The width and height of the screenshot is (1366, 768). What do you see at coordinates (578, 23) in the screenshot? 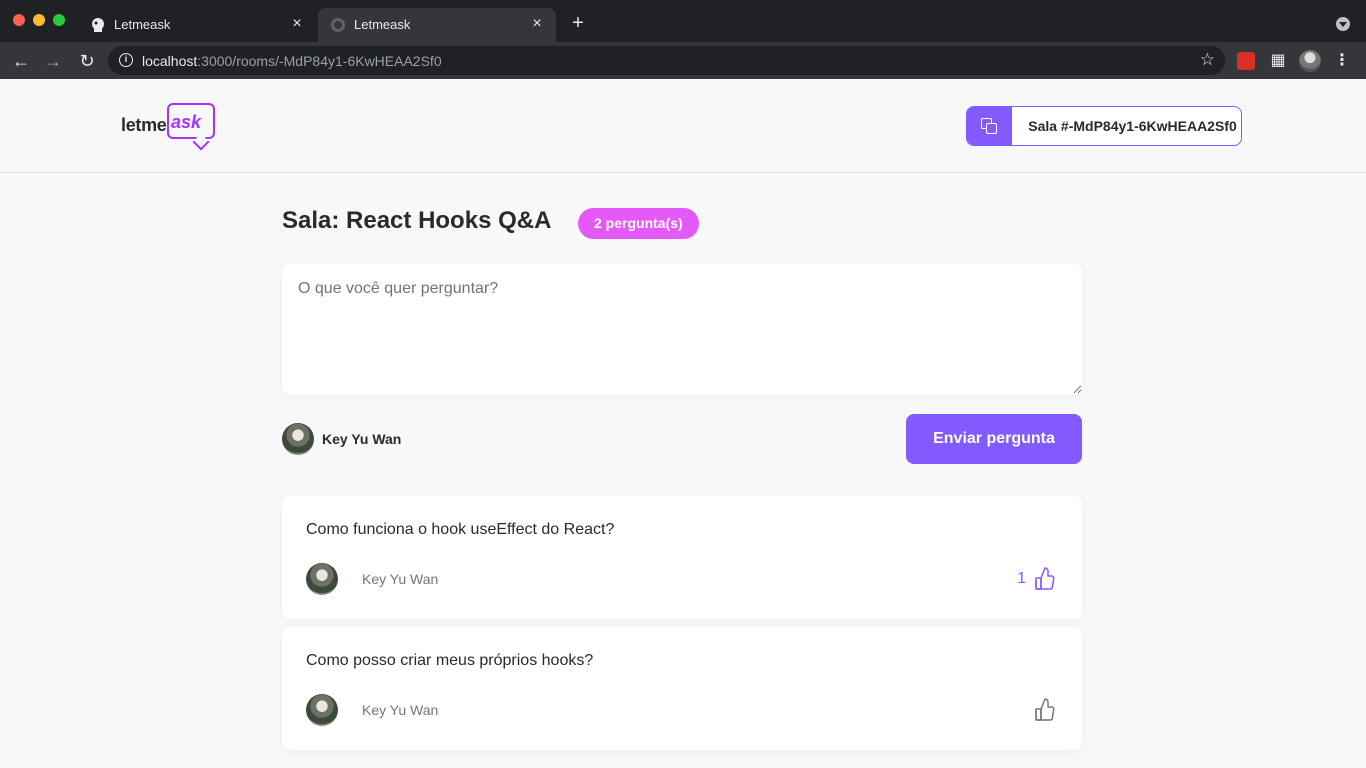
I see `new-tab-button: +` at bounding box center [578, 23].